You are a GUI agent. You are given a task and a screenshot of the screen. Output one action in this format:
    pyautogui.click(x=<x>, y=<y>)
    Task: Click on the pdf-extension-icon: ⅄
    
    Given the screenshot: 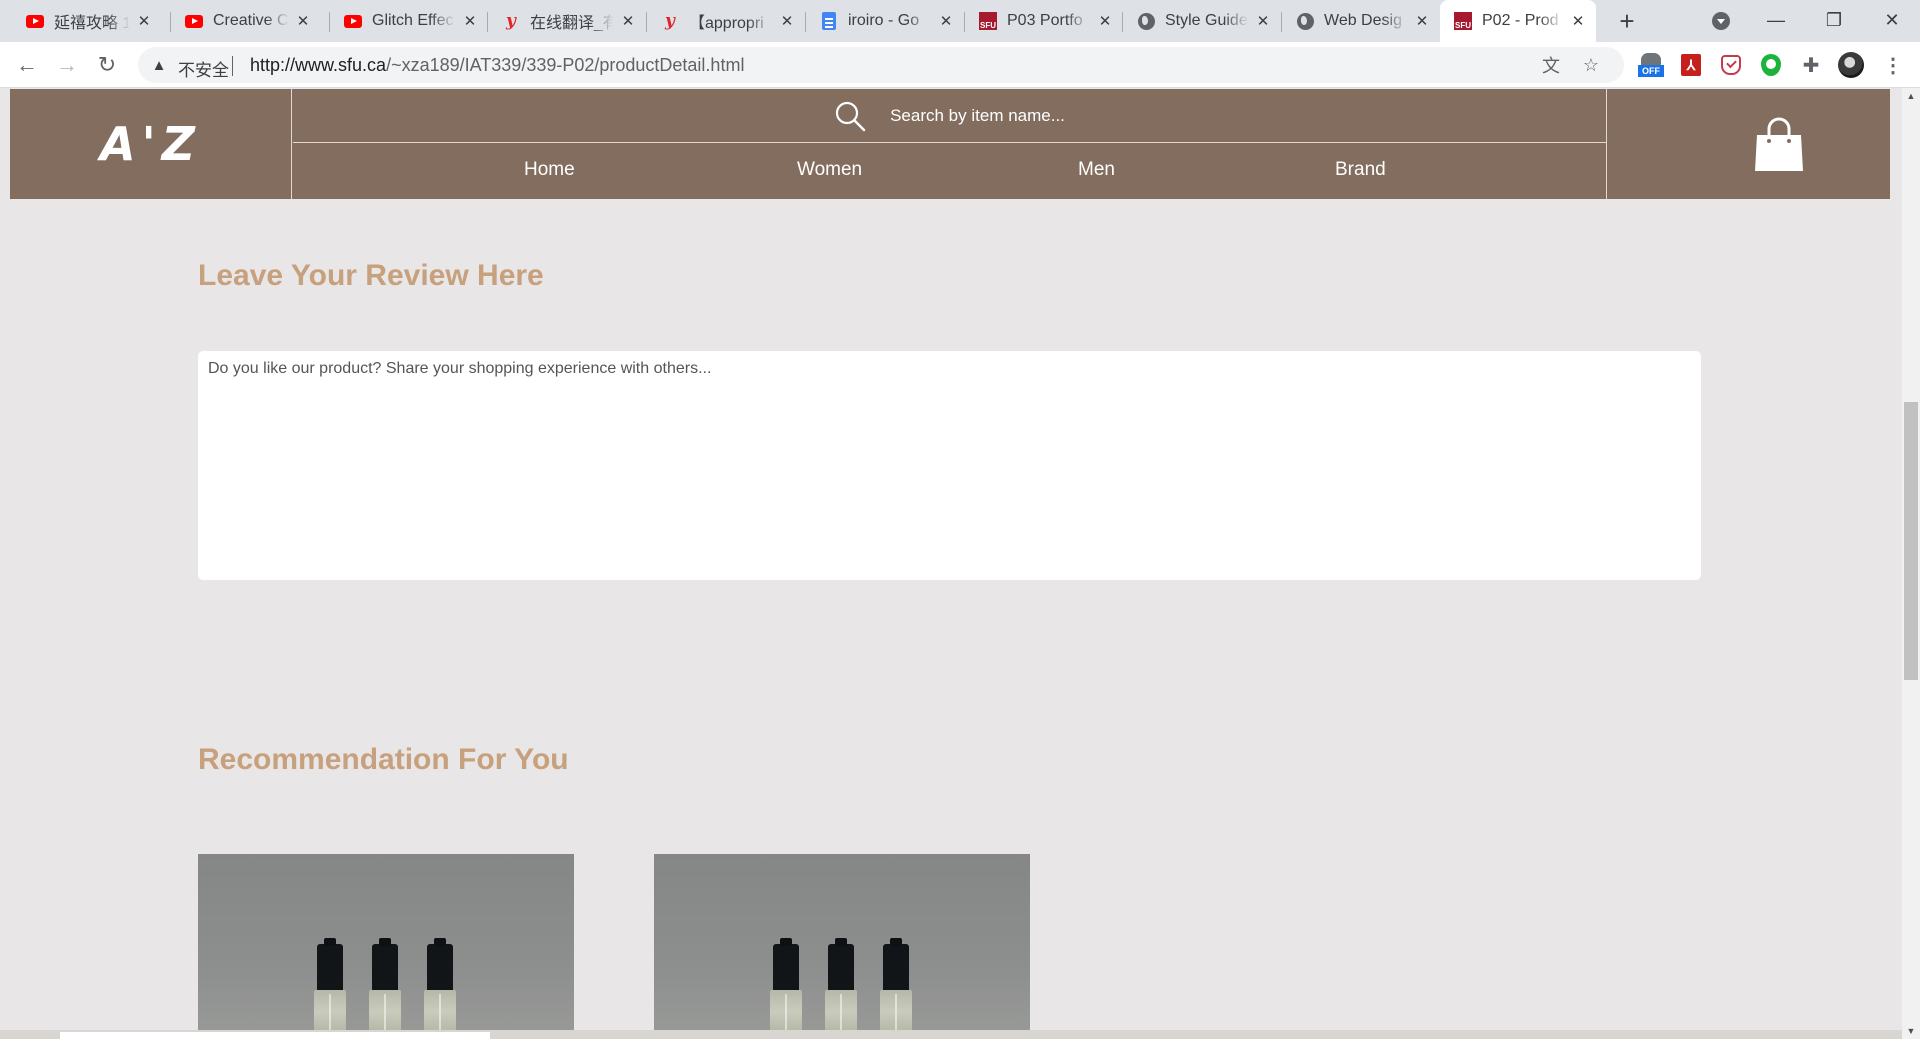 What is the action you would take?
    pyautogui.click(x=1691, y=65)
    